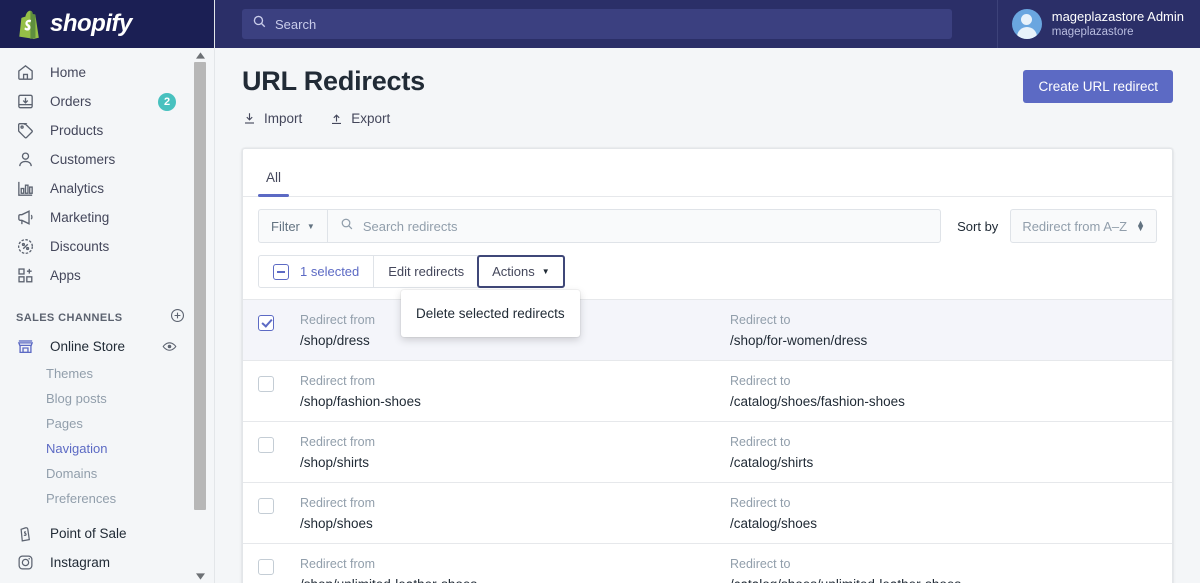  What do you see at coordinates (337, 452) in the screenshot?
I see `redirect-from-cell: Redirect from /shop/shirts` at bounding box center [337, 452].